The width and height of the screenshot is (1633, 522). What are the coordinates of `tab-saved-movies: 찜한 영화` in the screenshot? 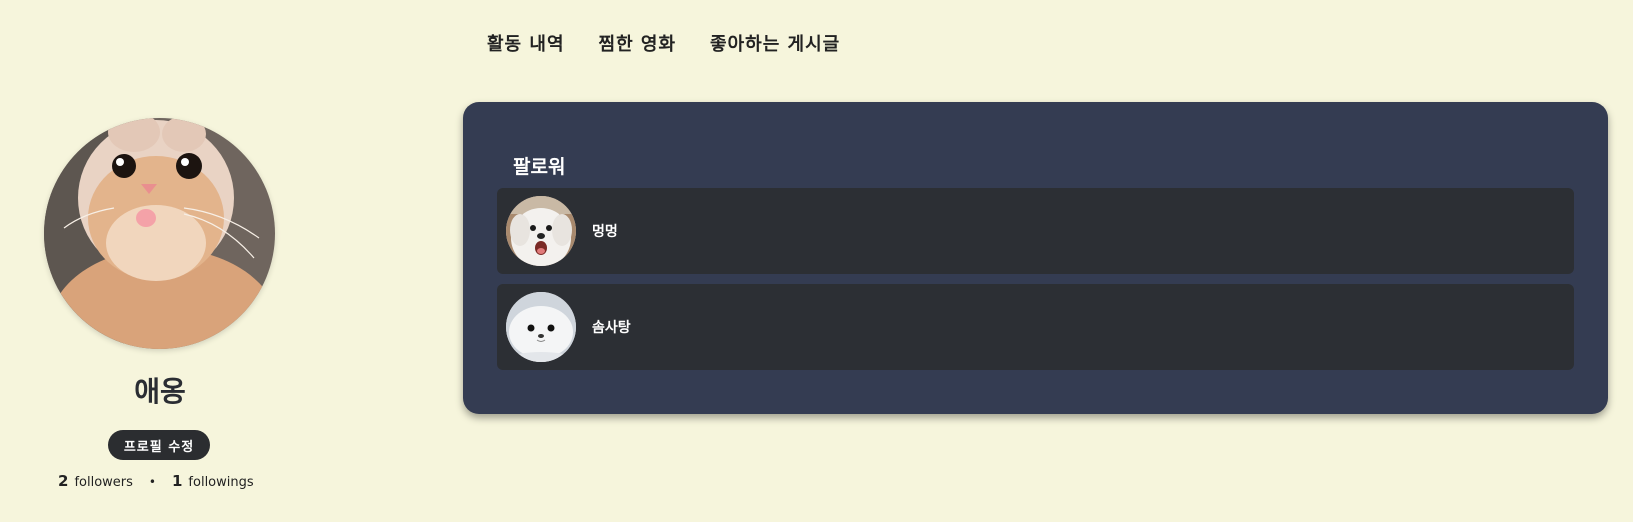 It's located at (638, 43).